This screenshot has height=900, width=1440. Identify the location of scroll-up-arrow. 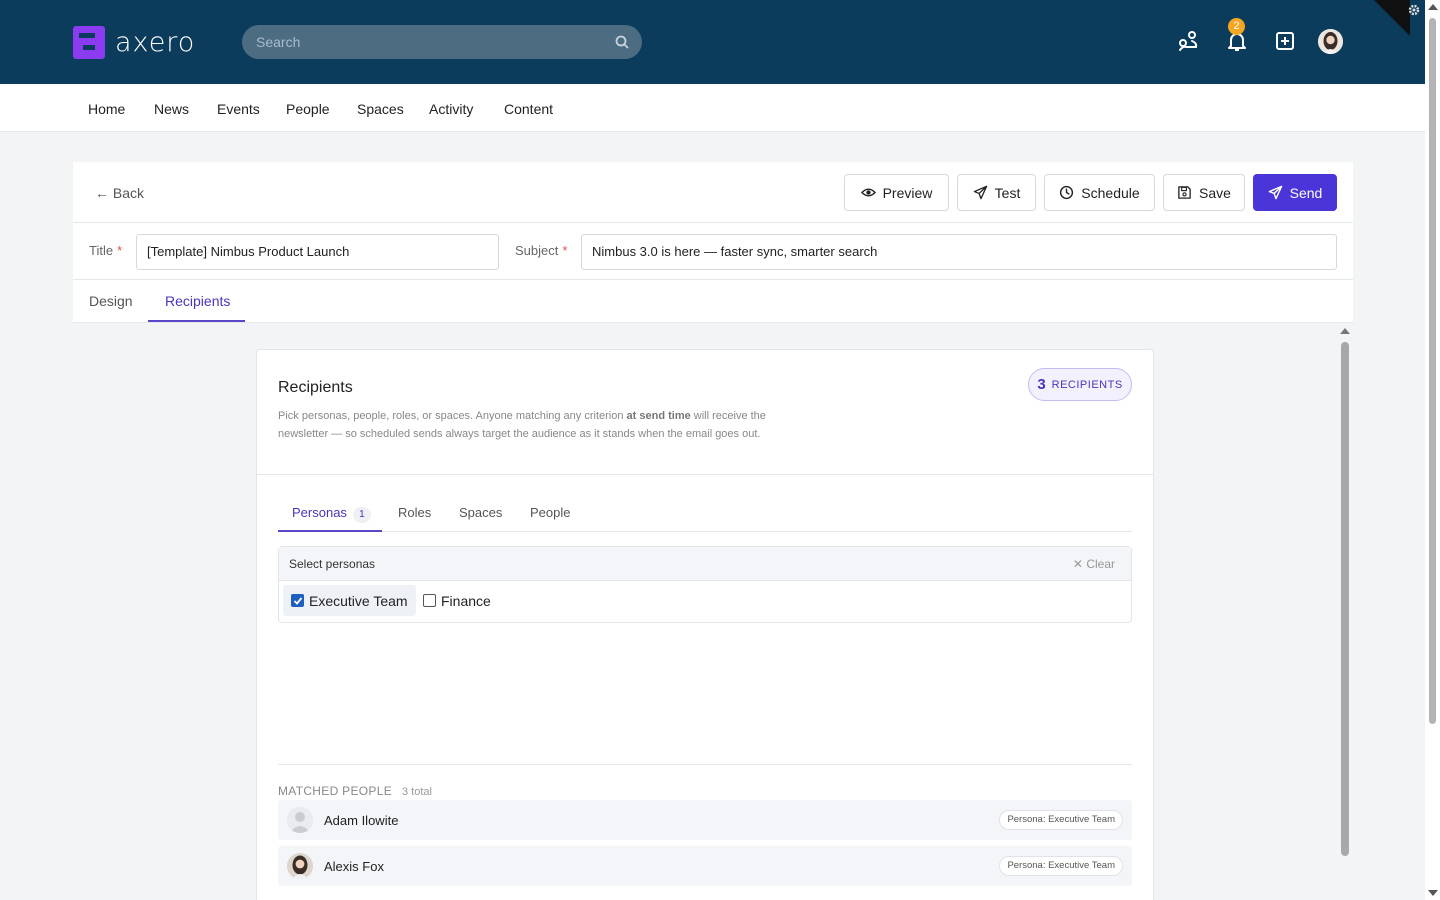
(1433, 7).